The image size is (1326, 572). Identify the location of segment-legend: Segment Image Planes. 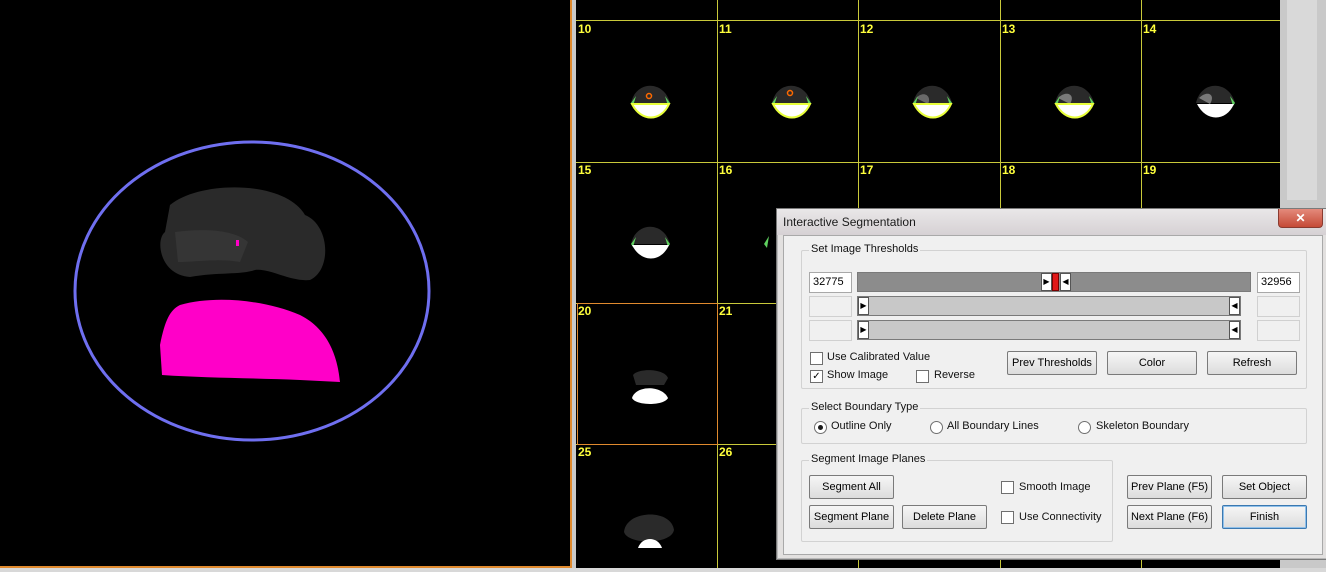
(868, 459).